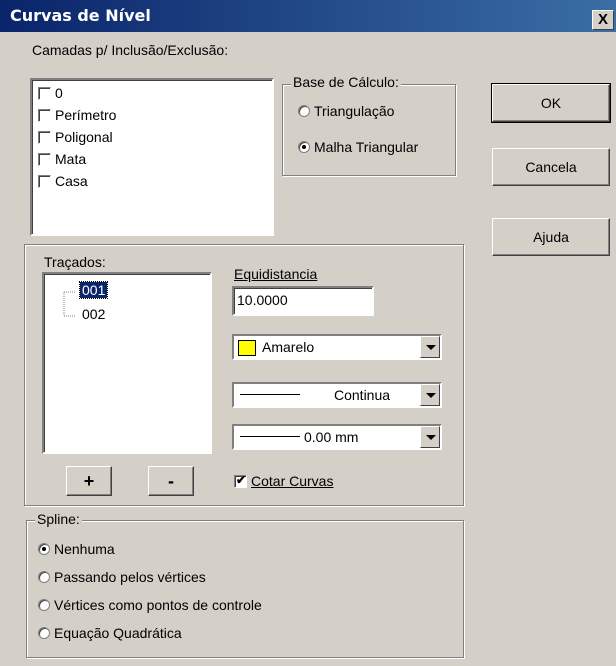 The width and height of the screenshot is (616, 666). I want to click on remove-tracado-button: -, so click(171, 481).